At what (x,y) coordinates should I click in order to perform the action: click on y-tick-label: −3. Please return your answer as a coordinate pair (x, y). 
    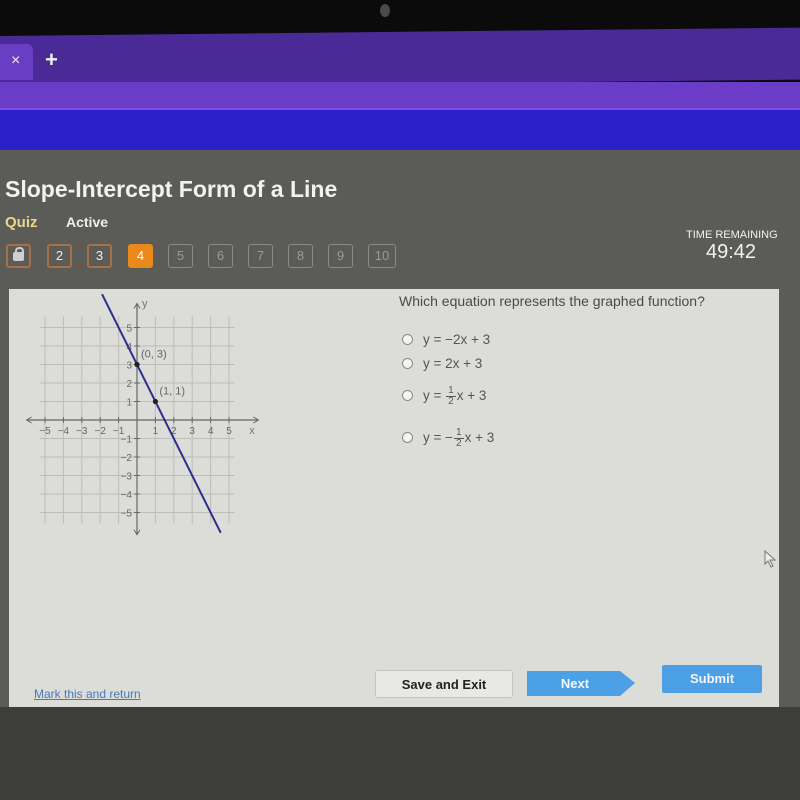
    Looking at the image, I should click on (127, 477).